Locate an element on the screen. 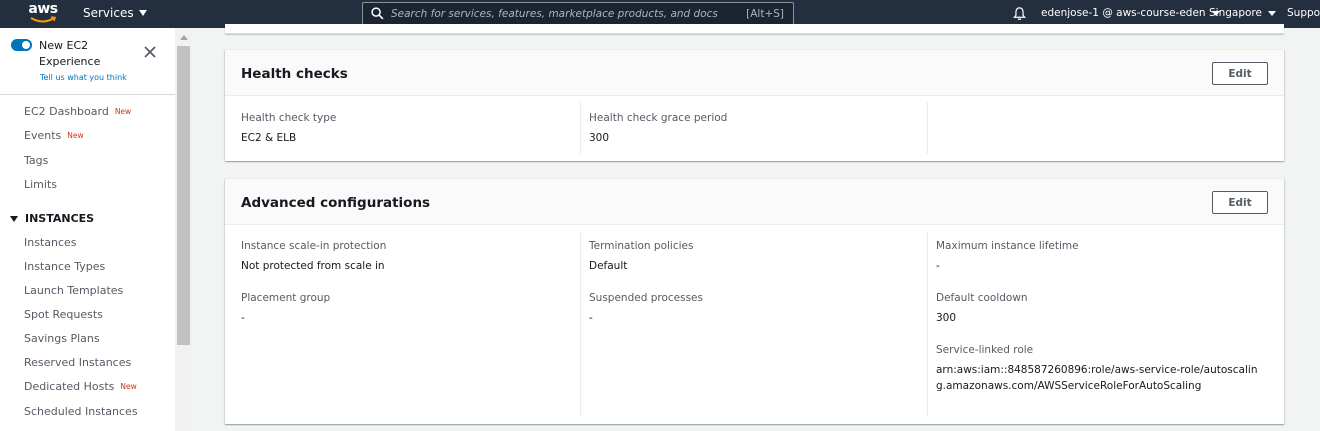 The image size is (1320, 431). scroll-up-arrow-icon is located at coordinates (184, 37).